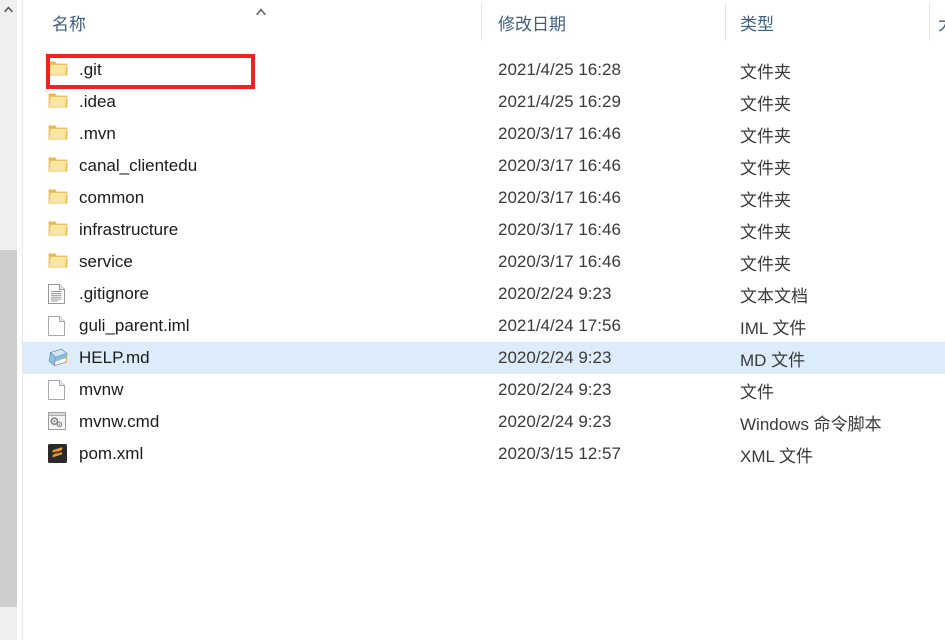 The height and width of the screenshot is (640, 945). I want to click on file-name-label: canal_clientedu, so click(138, 165).